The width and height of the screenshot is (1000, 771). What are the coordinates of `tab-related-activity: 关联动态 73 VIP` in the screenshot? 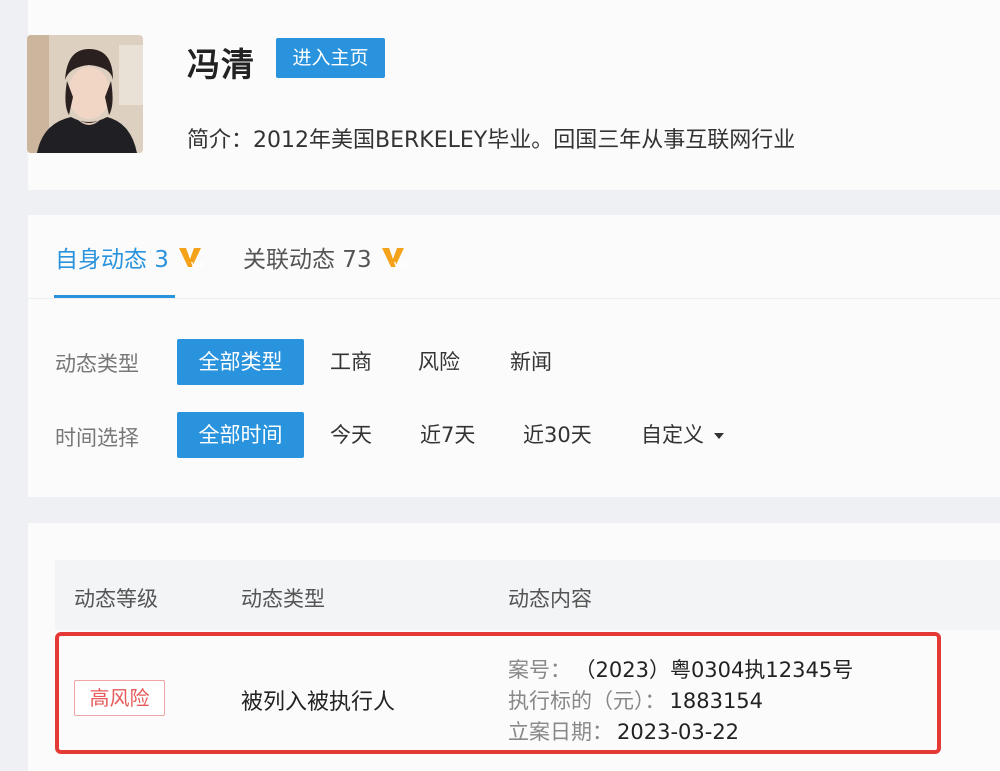 It's located at (324, 257).